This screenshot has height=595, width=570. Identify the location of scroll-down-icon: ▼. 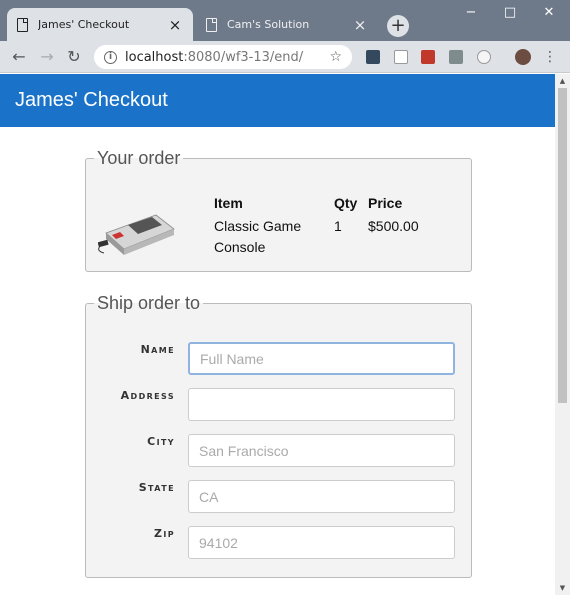
(562, 588).